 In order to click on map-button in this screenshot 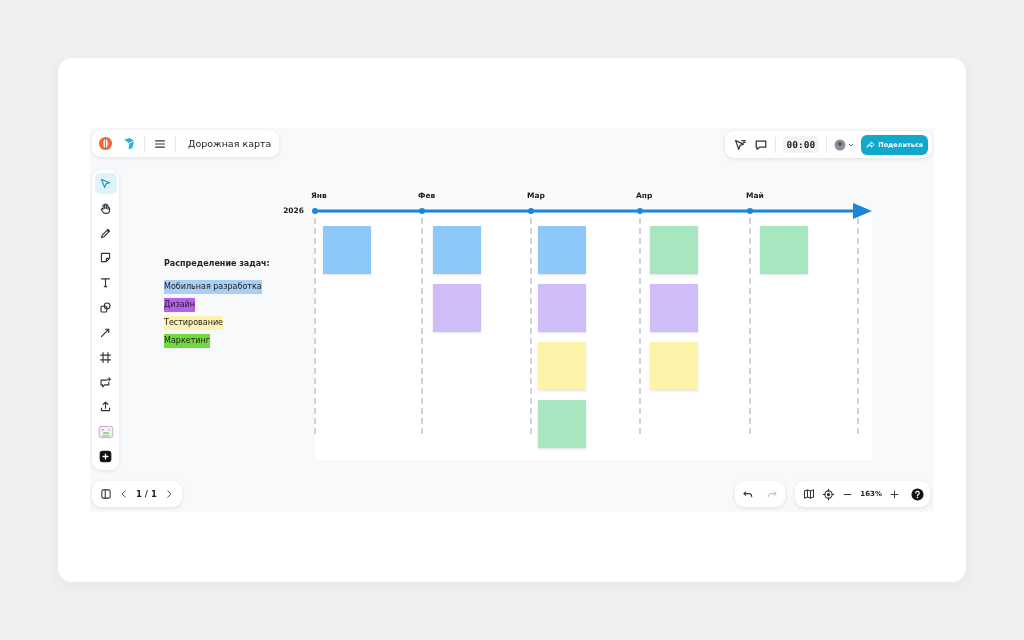, I will do `click(809, 494)`.